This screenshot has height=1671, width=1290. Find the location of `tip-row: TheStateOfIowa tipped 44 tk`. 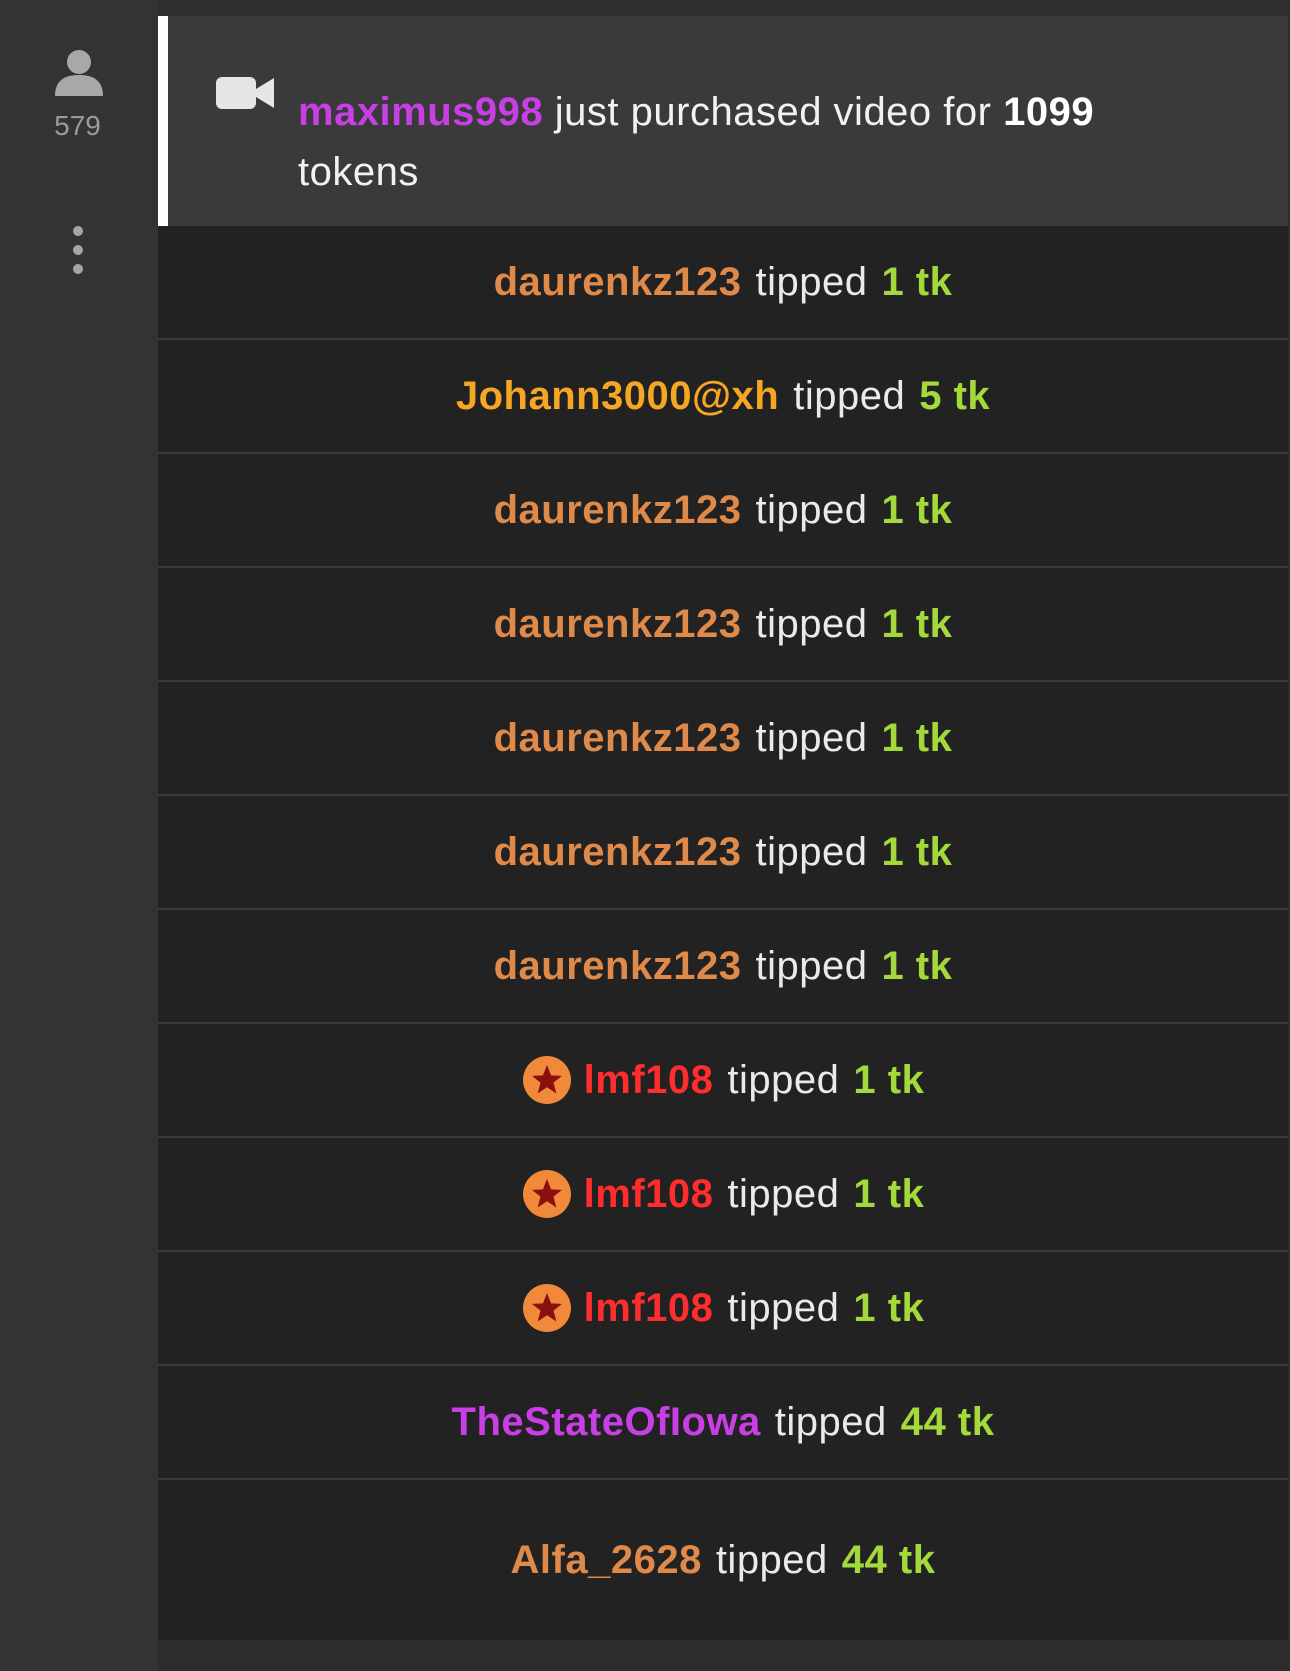

tip-row: TheStateOfIowa tipped 44 tk is located at coordinates (723, 1423).